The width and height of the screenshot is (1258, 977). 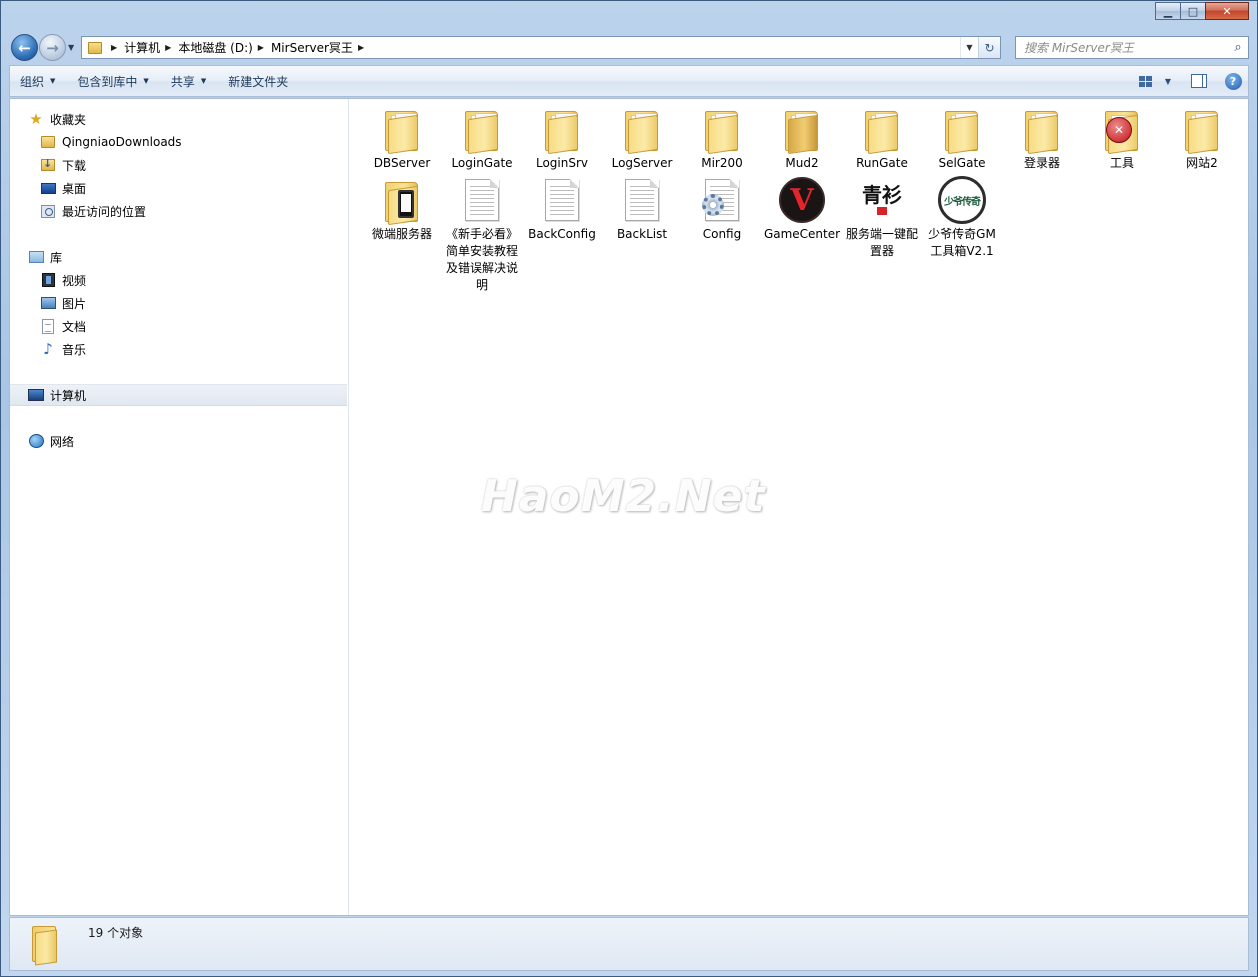 I want to click on file-item-tools: ✕ 工具, so click(x=1122, y=138).